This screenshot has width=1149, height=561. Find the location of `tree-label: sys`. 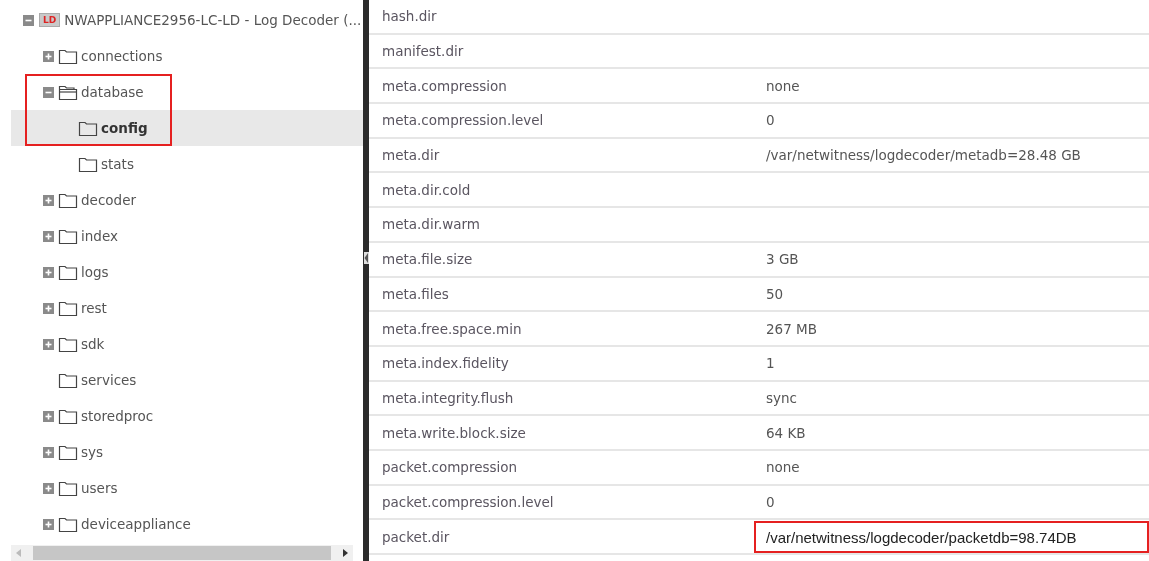

tree-label: sys is located at coordinates (92, 452).